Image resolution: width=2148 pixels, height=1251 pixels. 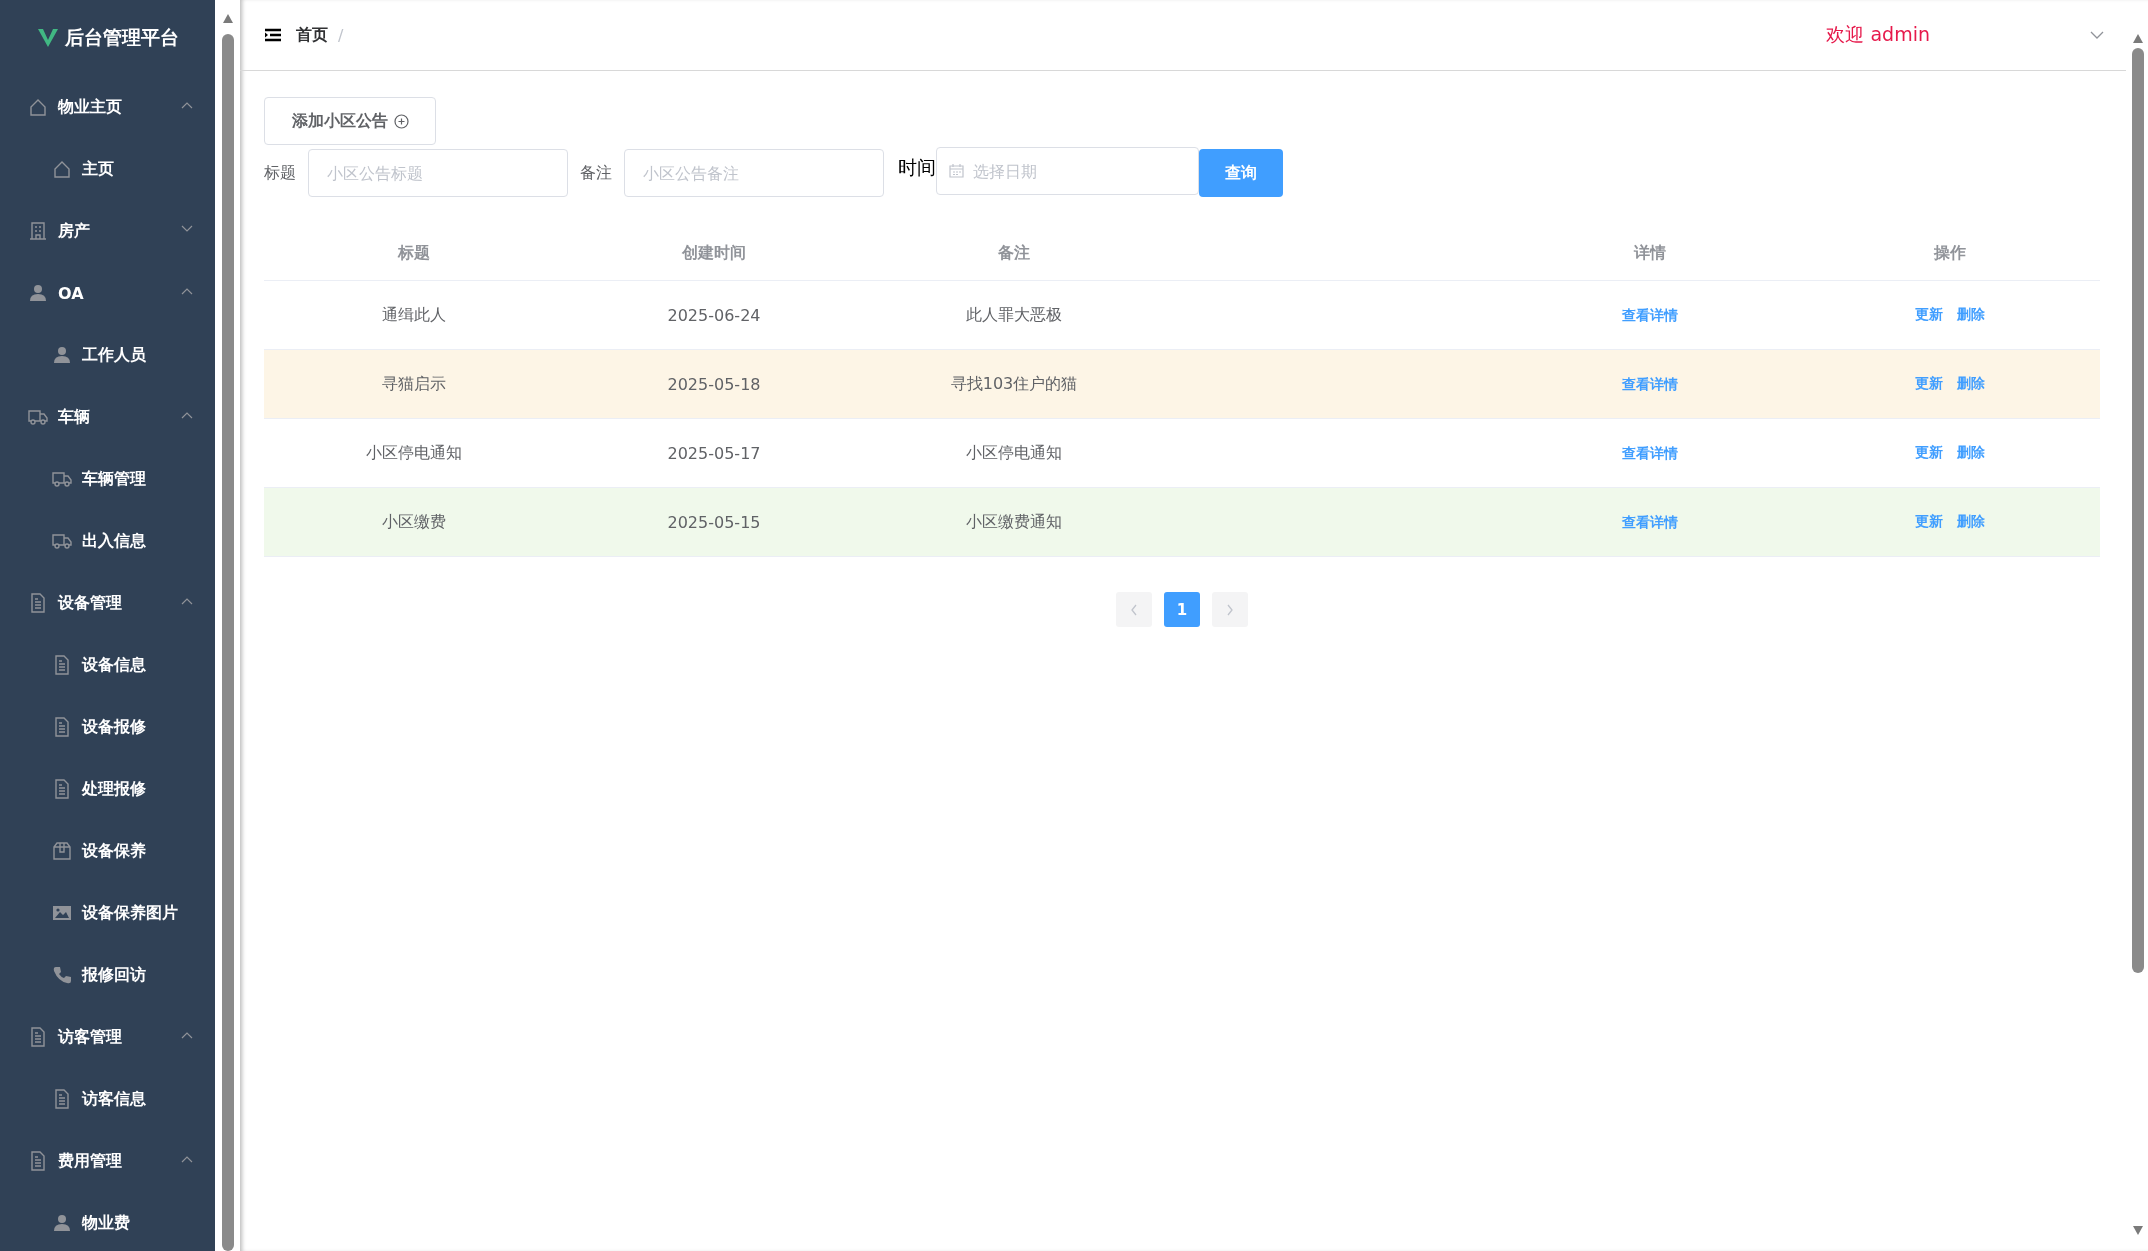 I want to click on box-icon, so click(x=62, y=851).